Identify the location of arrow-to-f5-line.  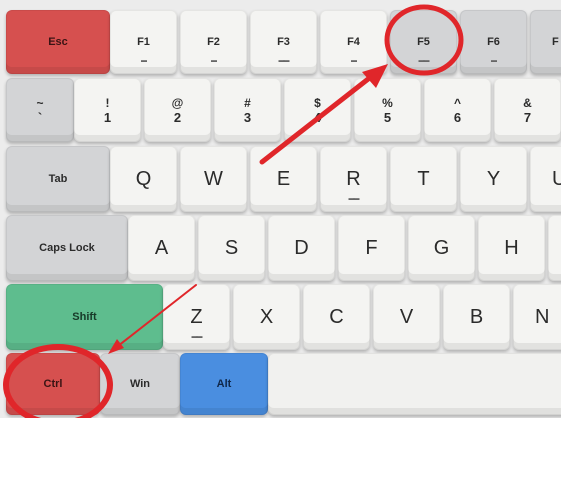
(317, 119).